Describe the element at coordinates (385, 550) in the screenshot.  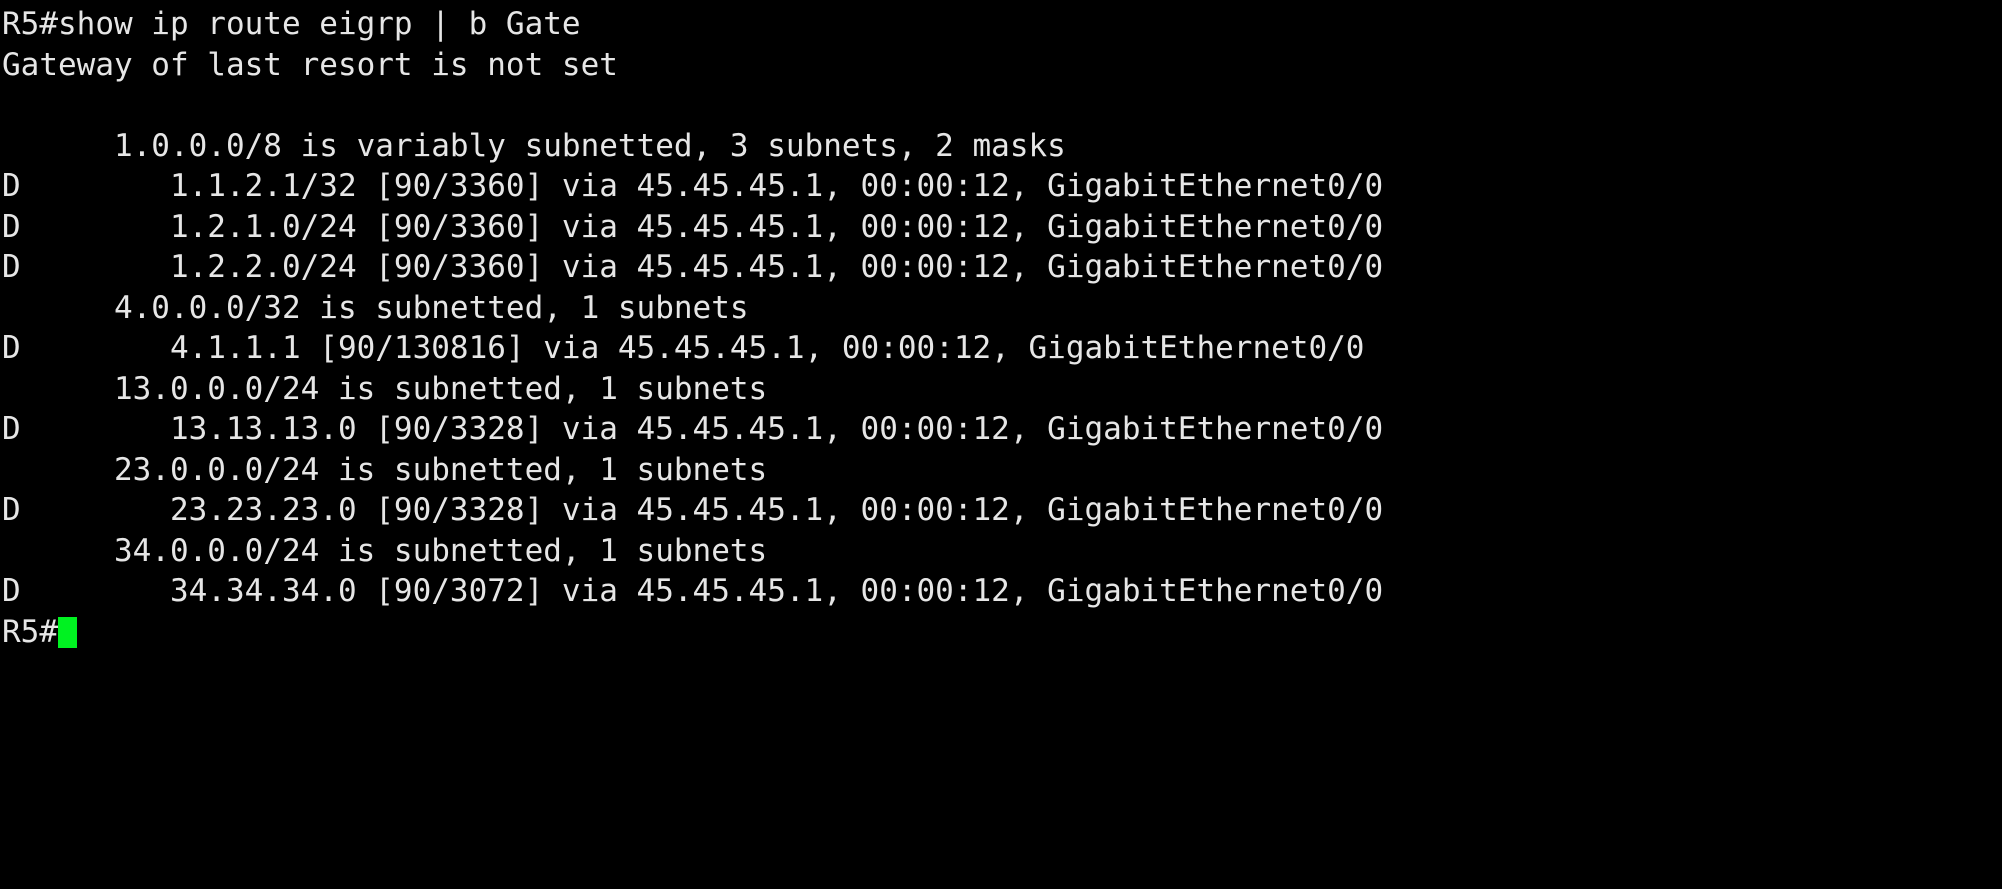
I see `subnet-header-line: 34.0.0.0/24 is subnetted, 1 subnets` at that location.